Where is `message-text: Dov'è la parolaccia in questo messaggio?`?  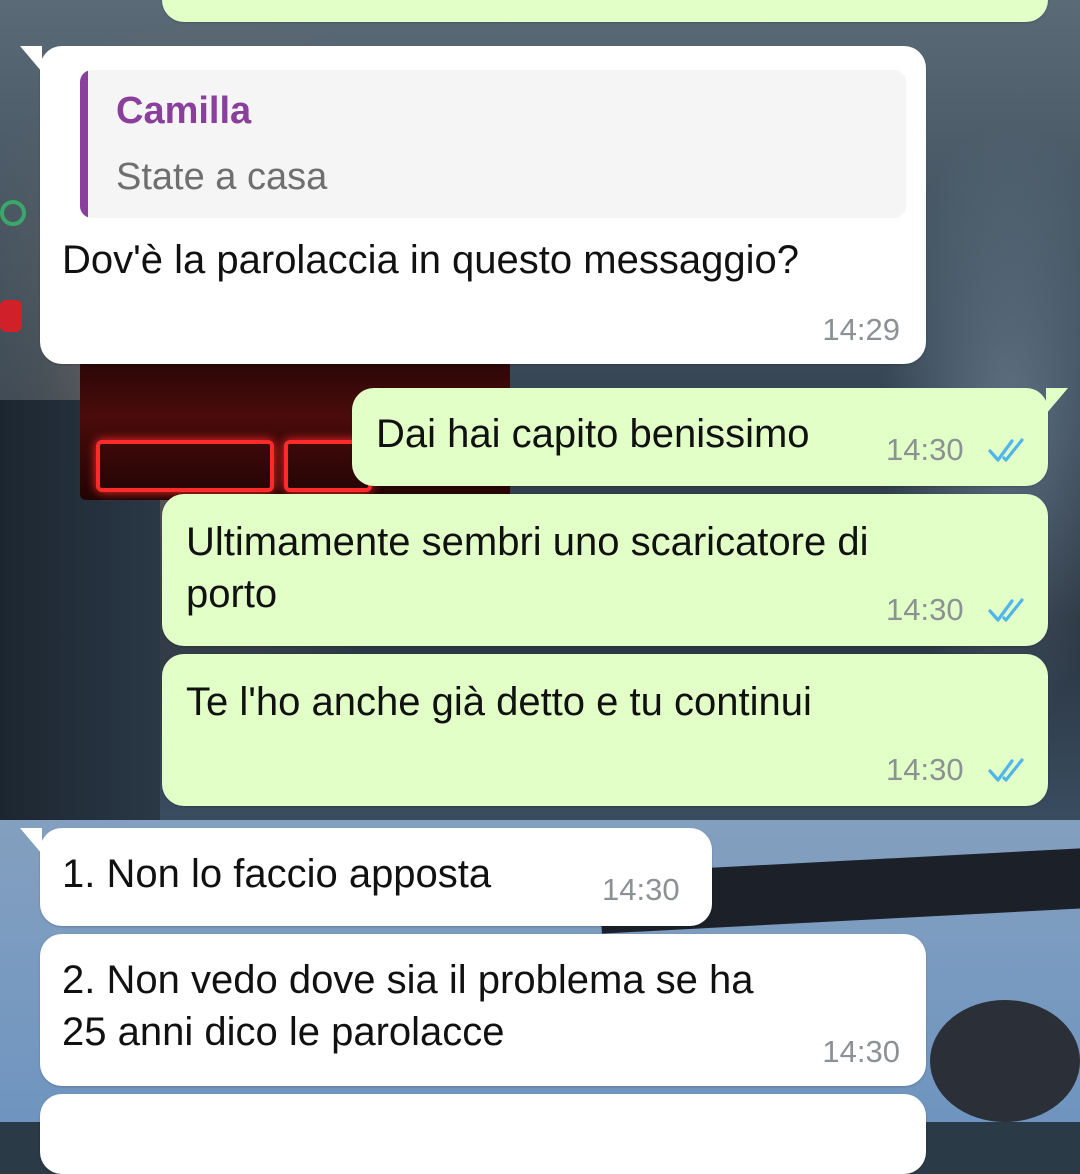
message-text: Dov'è la parolaccia in questo messaggio? is located at coordinates (430, 260).